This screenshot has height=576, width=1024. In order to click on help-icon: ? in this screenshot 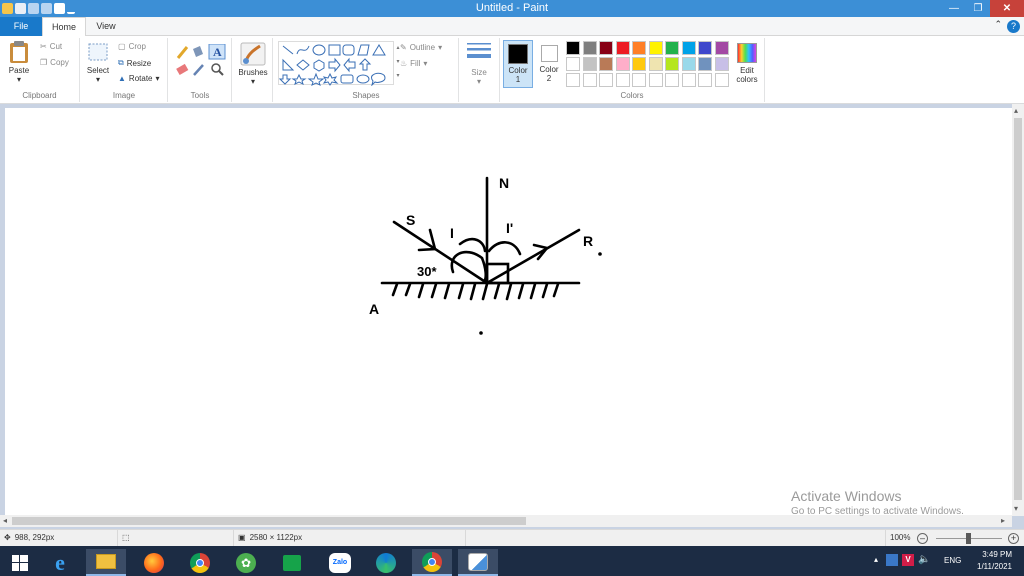, I will do `click(1013, 26)`.